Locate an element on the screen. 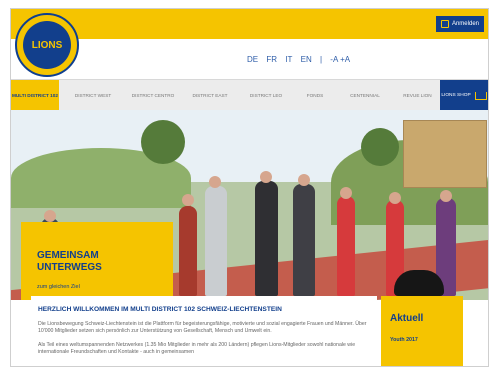 Image resolution: width=493 pixels, height=371 pixels. language-selector: DE FR IT EN | -A +A is located at coordinates (301, 59).